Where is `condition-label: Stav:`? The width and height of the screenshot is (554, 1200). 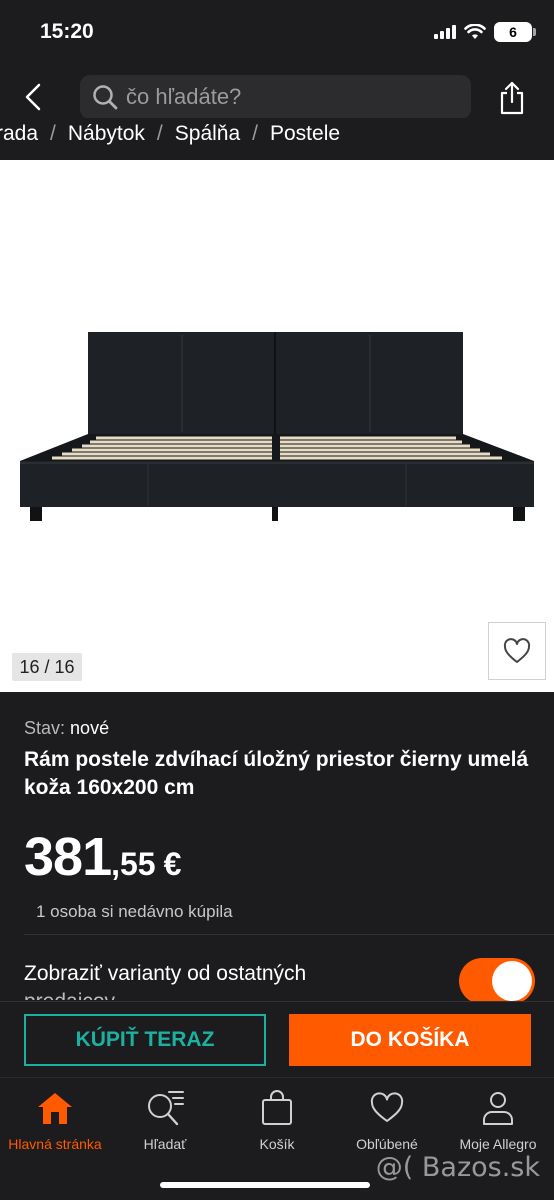 condition-label: Stav: is located at coordinates (45, 728).